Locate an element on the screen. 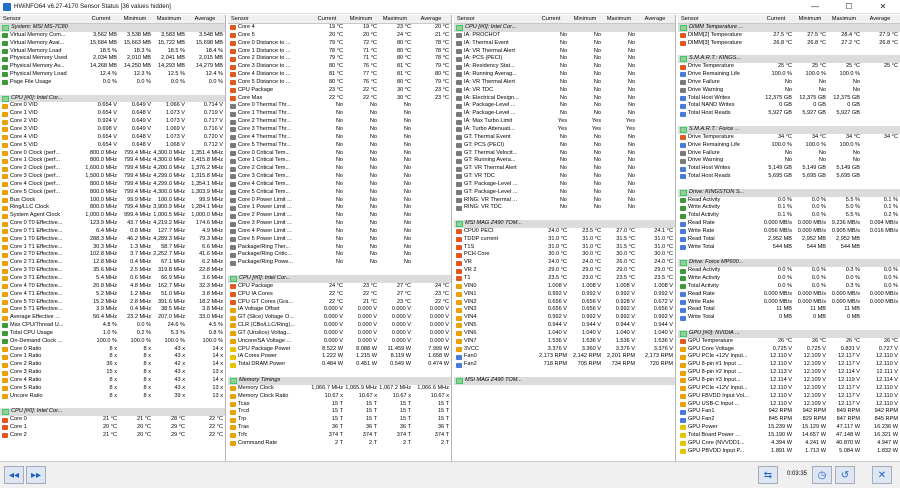 The image size is (900, 488). sensor-row: Core 1 Thermal Thr... No No No is located at coordinates (339, 114).